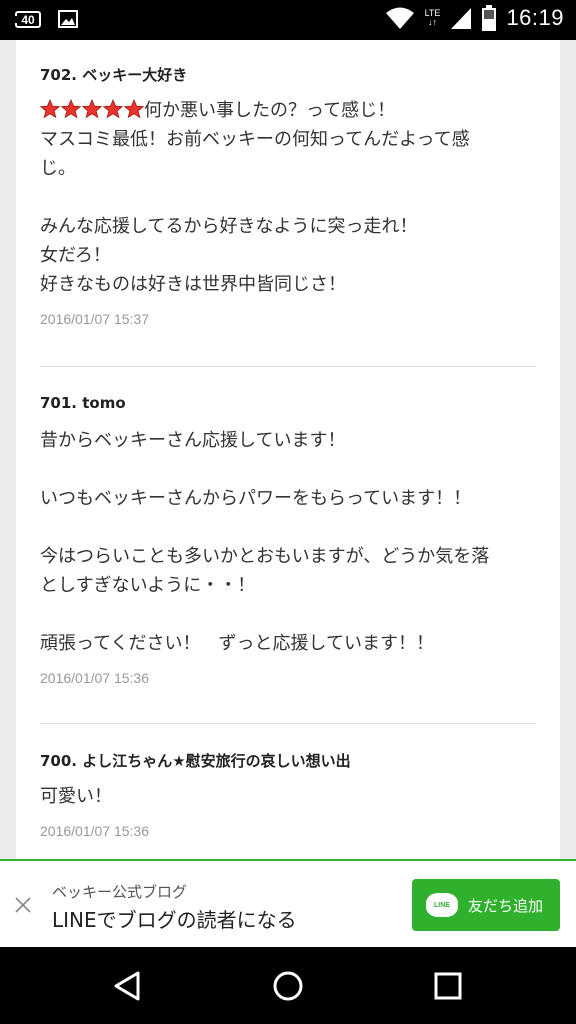 This screenshot has width=576, height=1024. Describe the element at coordinates (288, 20) in the screenshot. I see `status-bar: 40 LTE ↓↑ 16:19` at that location.